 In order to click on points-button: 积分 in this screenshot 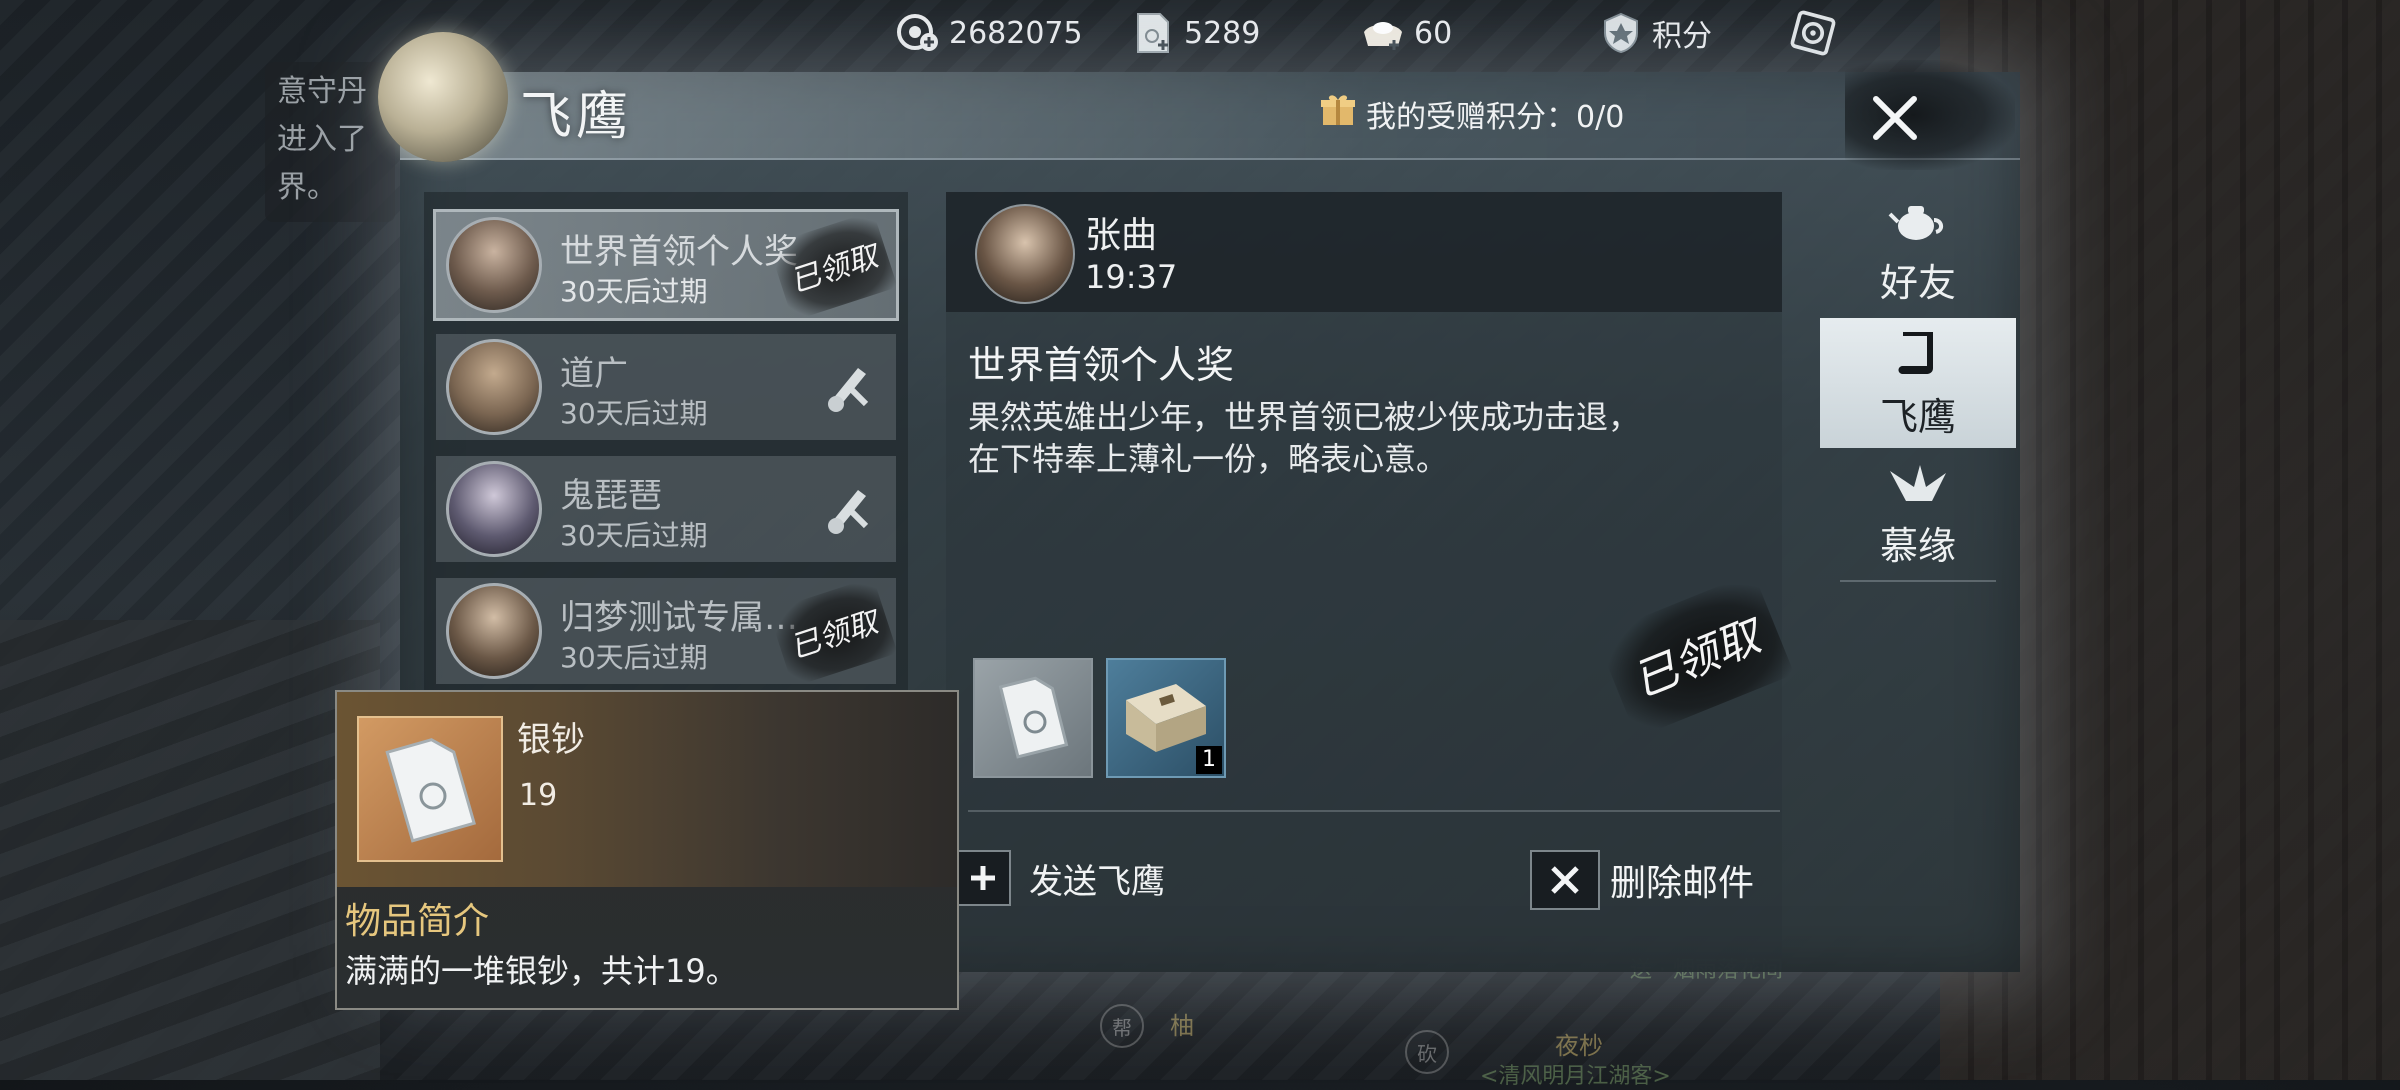, I will do `click(1655, 33)`.